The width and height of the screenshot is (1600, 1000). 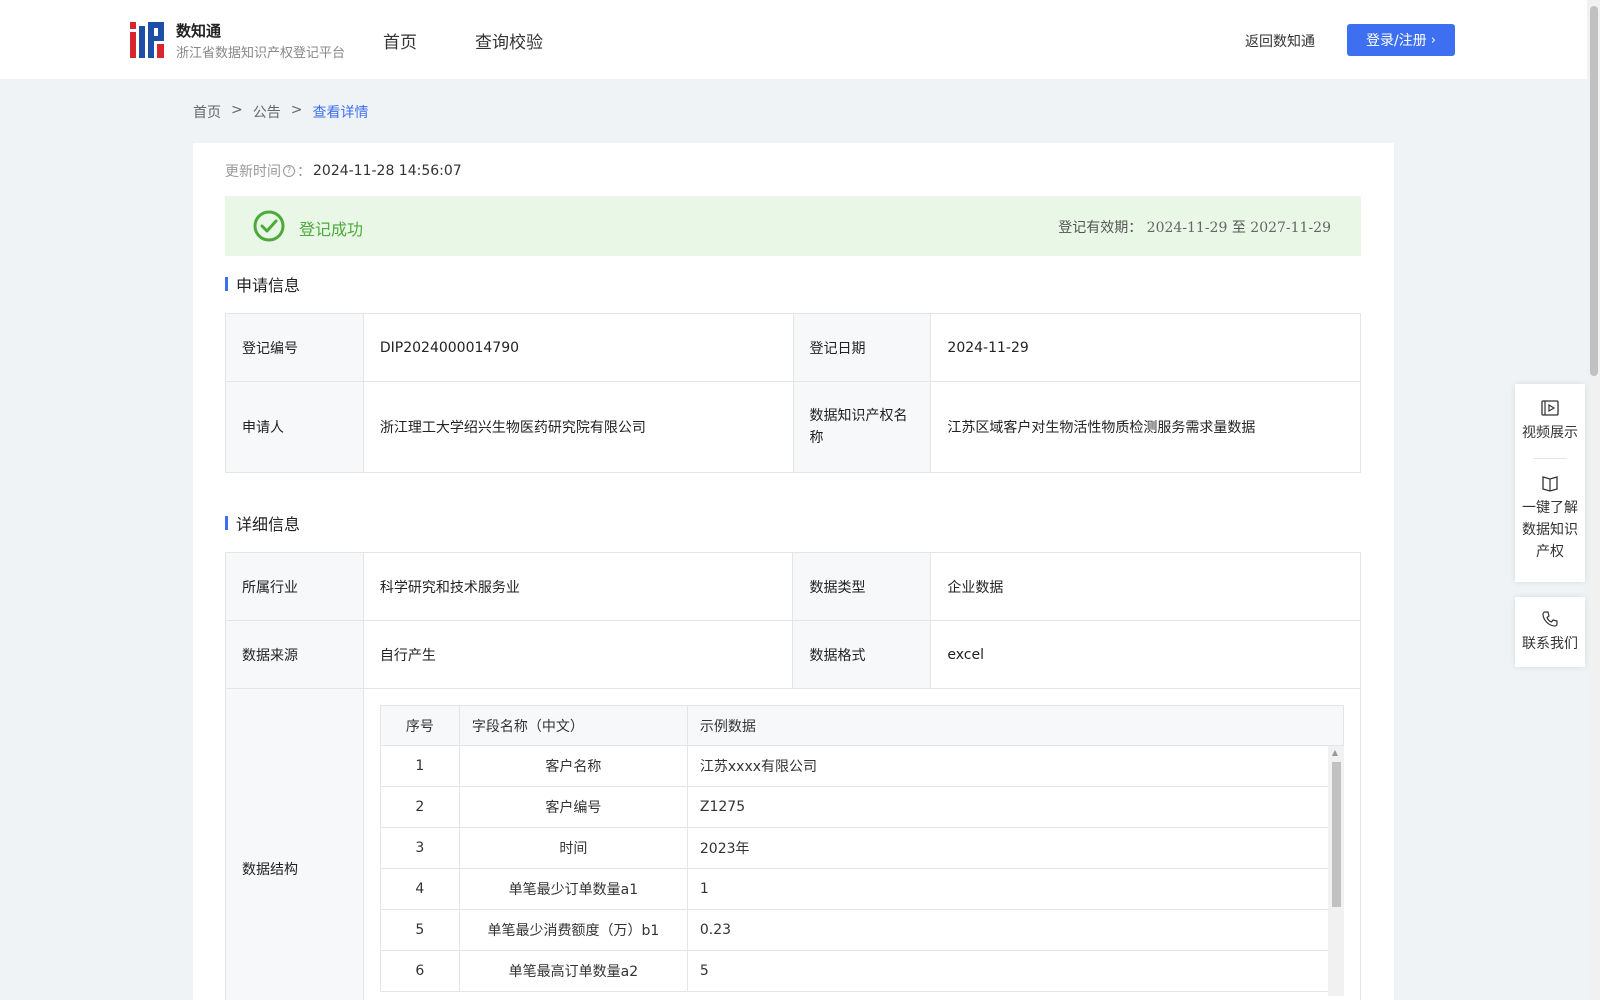 What do you see at coordinates (419, 930) in the screenshot?
I see `row-no: 5` at bounding box center [419, 930].